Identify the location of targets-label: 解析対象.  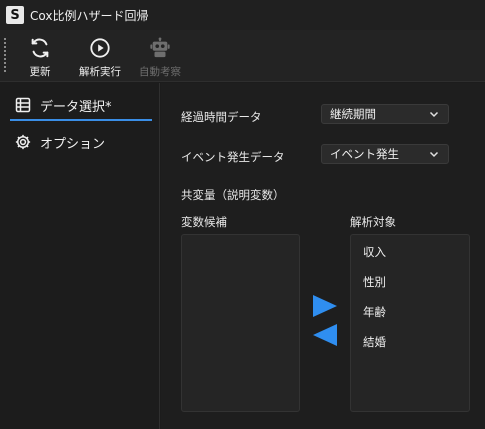
(373, 222).